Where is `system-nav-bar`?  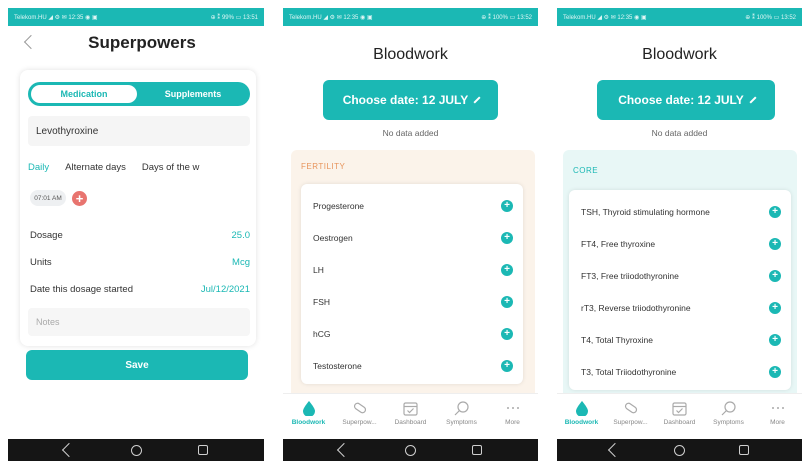
system-nav-bar is located at coordinates (136, 450).